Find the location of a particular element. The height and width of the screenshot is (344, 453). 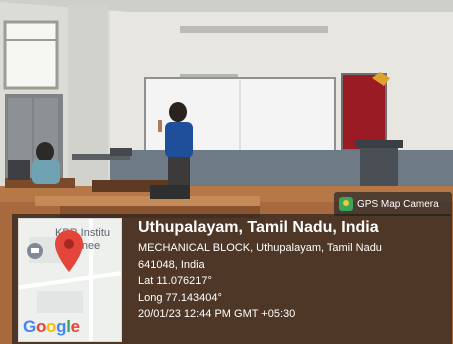

timestamp: 20/01/23 12:44 PM GMT +05:30 is located at coordinates (217, 314).